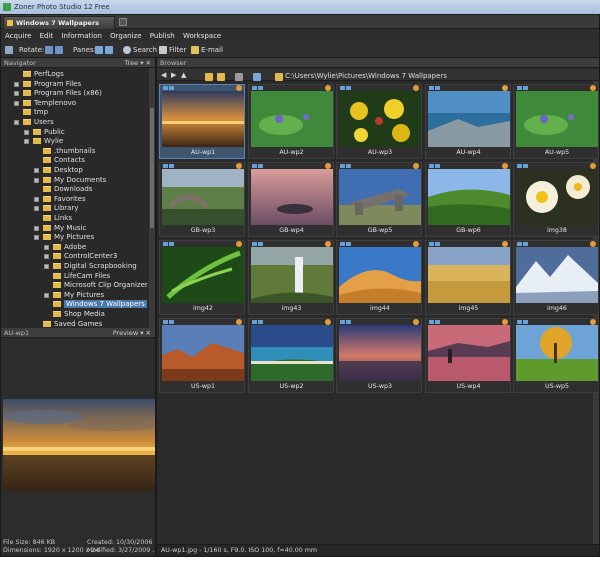 Image resolution: width=600 pixels, height=561 pixels. I want to click on email-icon, so click(195, 50).